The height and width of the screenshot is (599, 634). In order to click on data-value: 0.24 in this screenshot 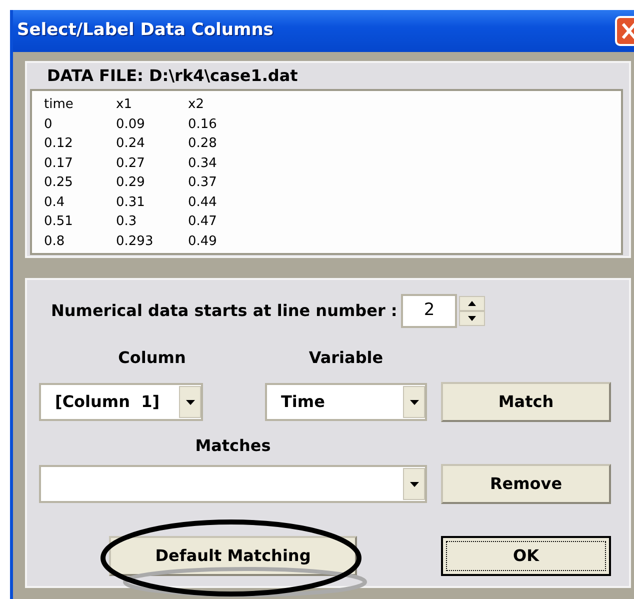, I will do `click(131, 144)`.